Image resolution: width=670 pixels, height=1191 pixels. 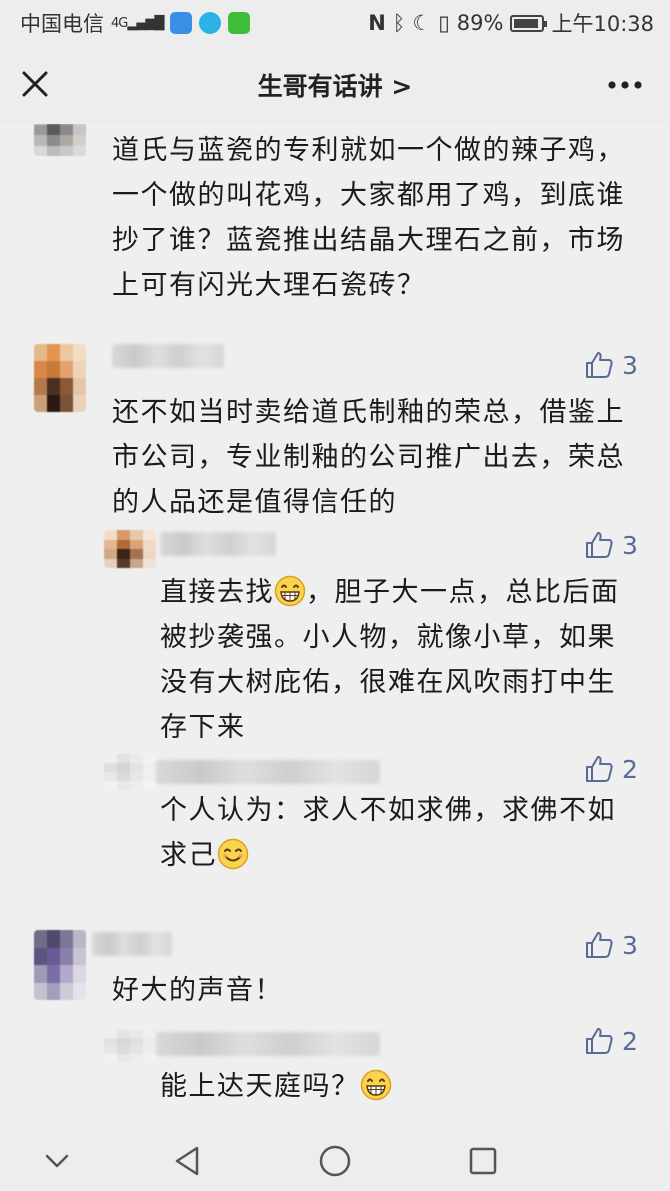 I want to click on app-iqiyi-icon, so click(x=239, y=23).